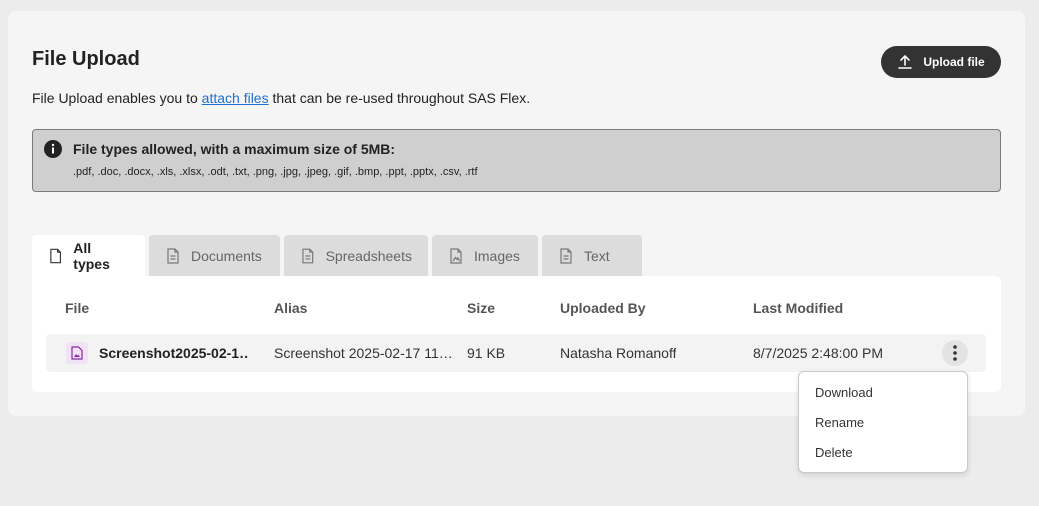  Describe the element at coordinates (818, 353) in the screenshot. I see `last-modified: 8/7/2025 2:48:00 PM` at that location.